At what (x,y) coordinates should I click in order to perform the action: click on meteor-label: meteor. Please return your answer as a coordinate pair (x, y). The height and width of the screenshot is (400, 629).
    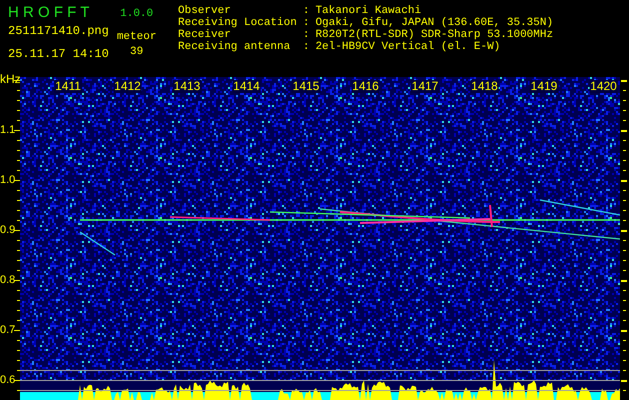
    Looking at the image, I should click on (136, 37).